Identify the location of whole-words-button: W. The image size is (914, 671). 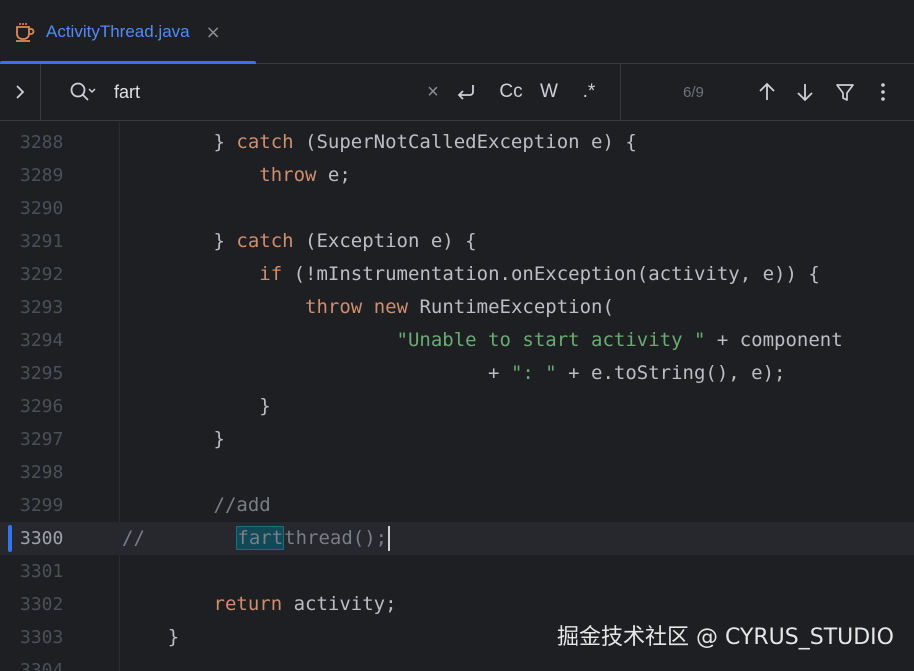
(549, 92).